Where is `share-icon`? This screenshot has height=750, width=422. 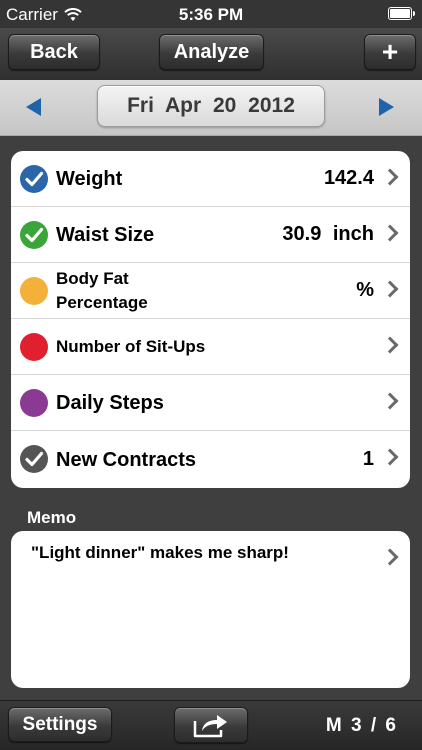 share-icon is located at coordinates (210, 726).